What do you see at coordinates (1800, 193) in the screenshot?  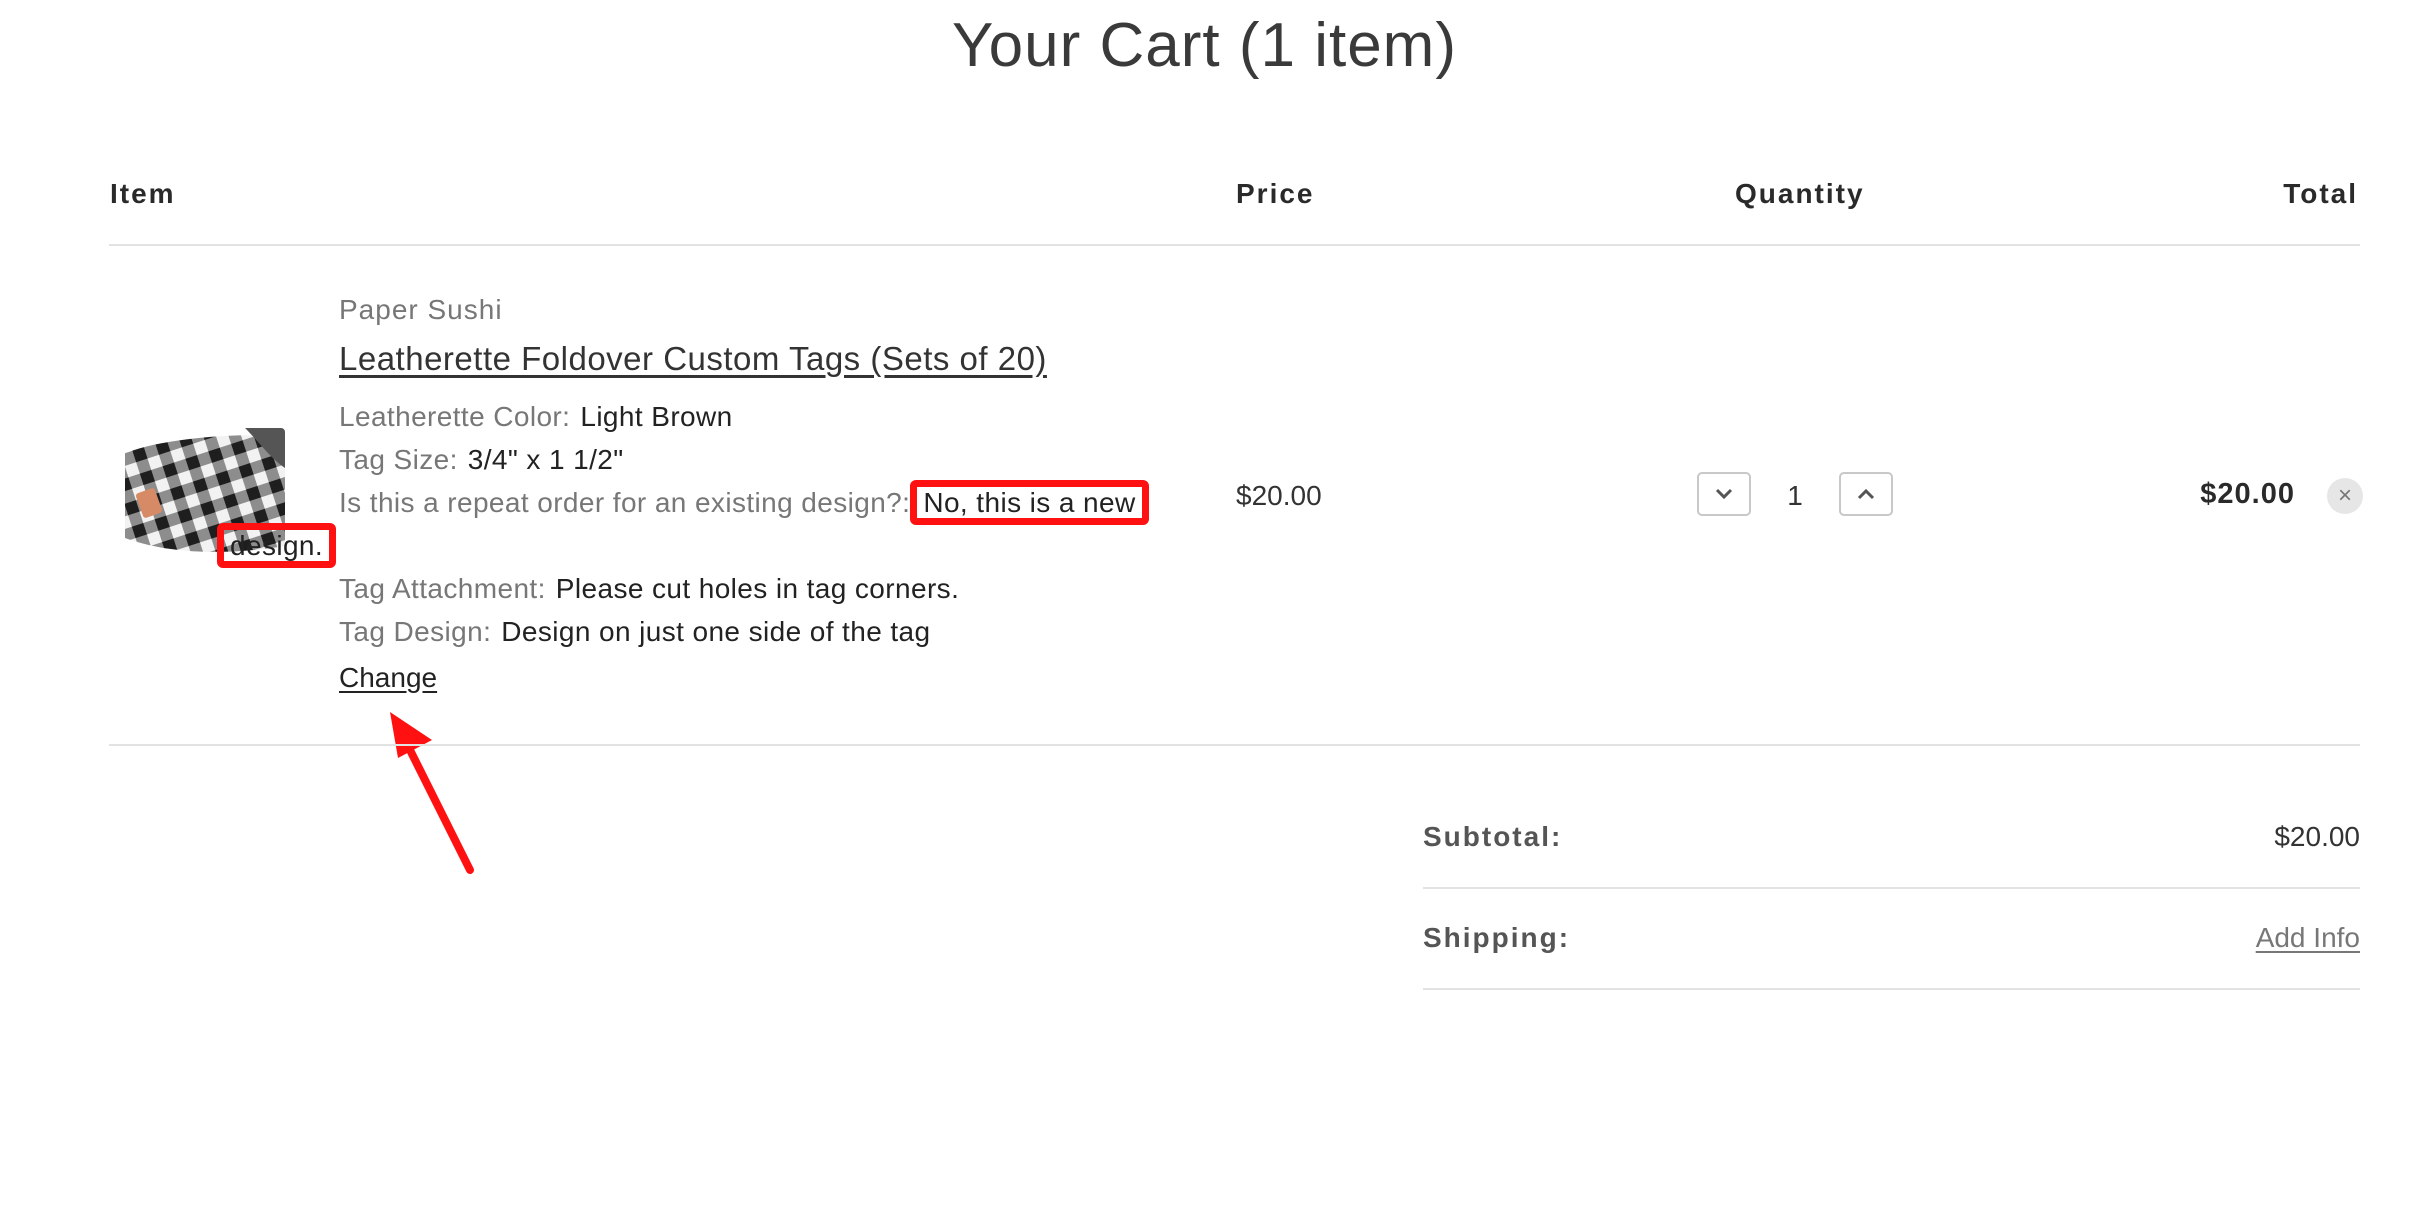 I see `column-header-quantity: Quantity` at bounding box center [1800, 193].